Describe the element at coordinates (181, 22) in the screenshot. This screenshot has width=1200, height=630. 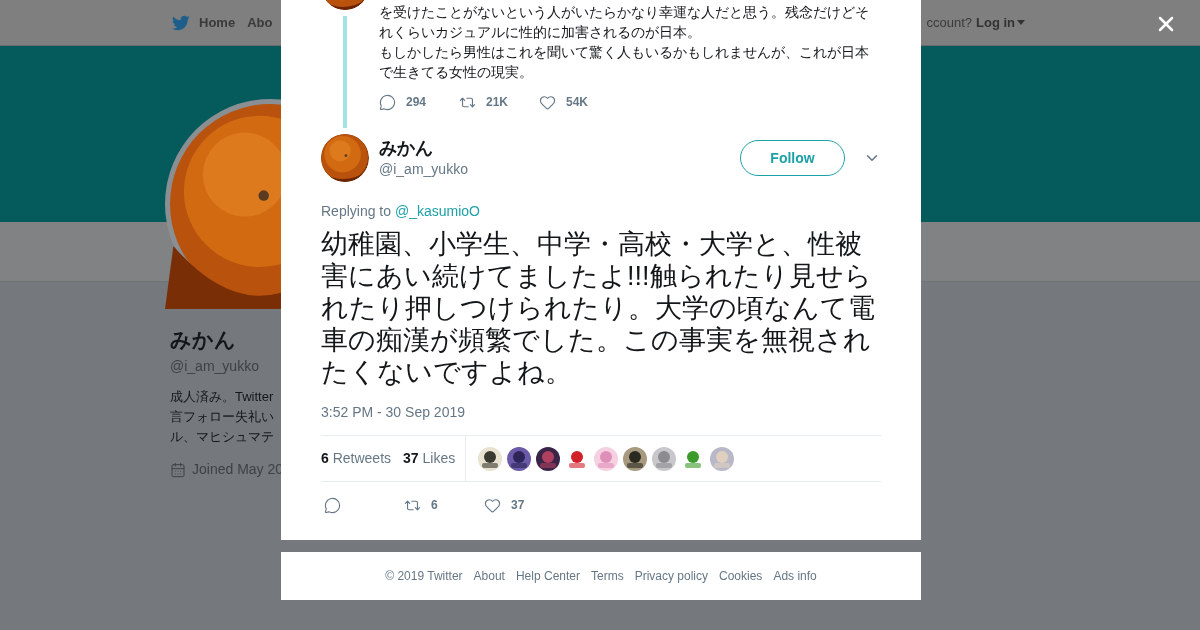
I see `bird-icon` at that location.